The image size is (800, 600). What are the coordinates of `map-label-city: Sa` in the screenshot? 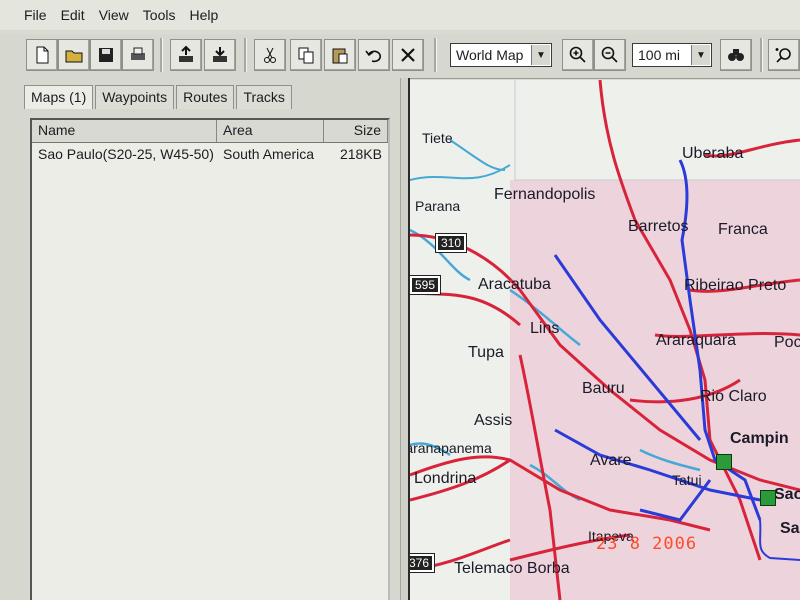 It's located at (790, 528).